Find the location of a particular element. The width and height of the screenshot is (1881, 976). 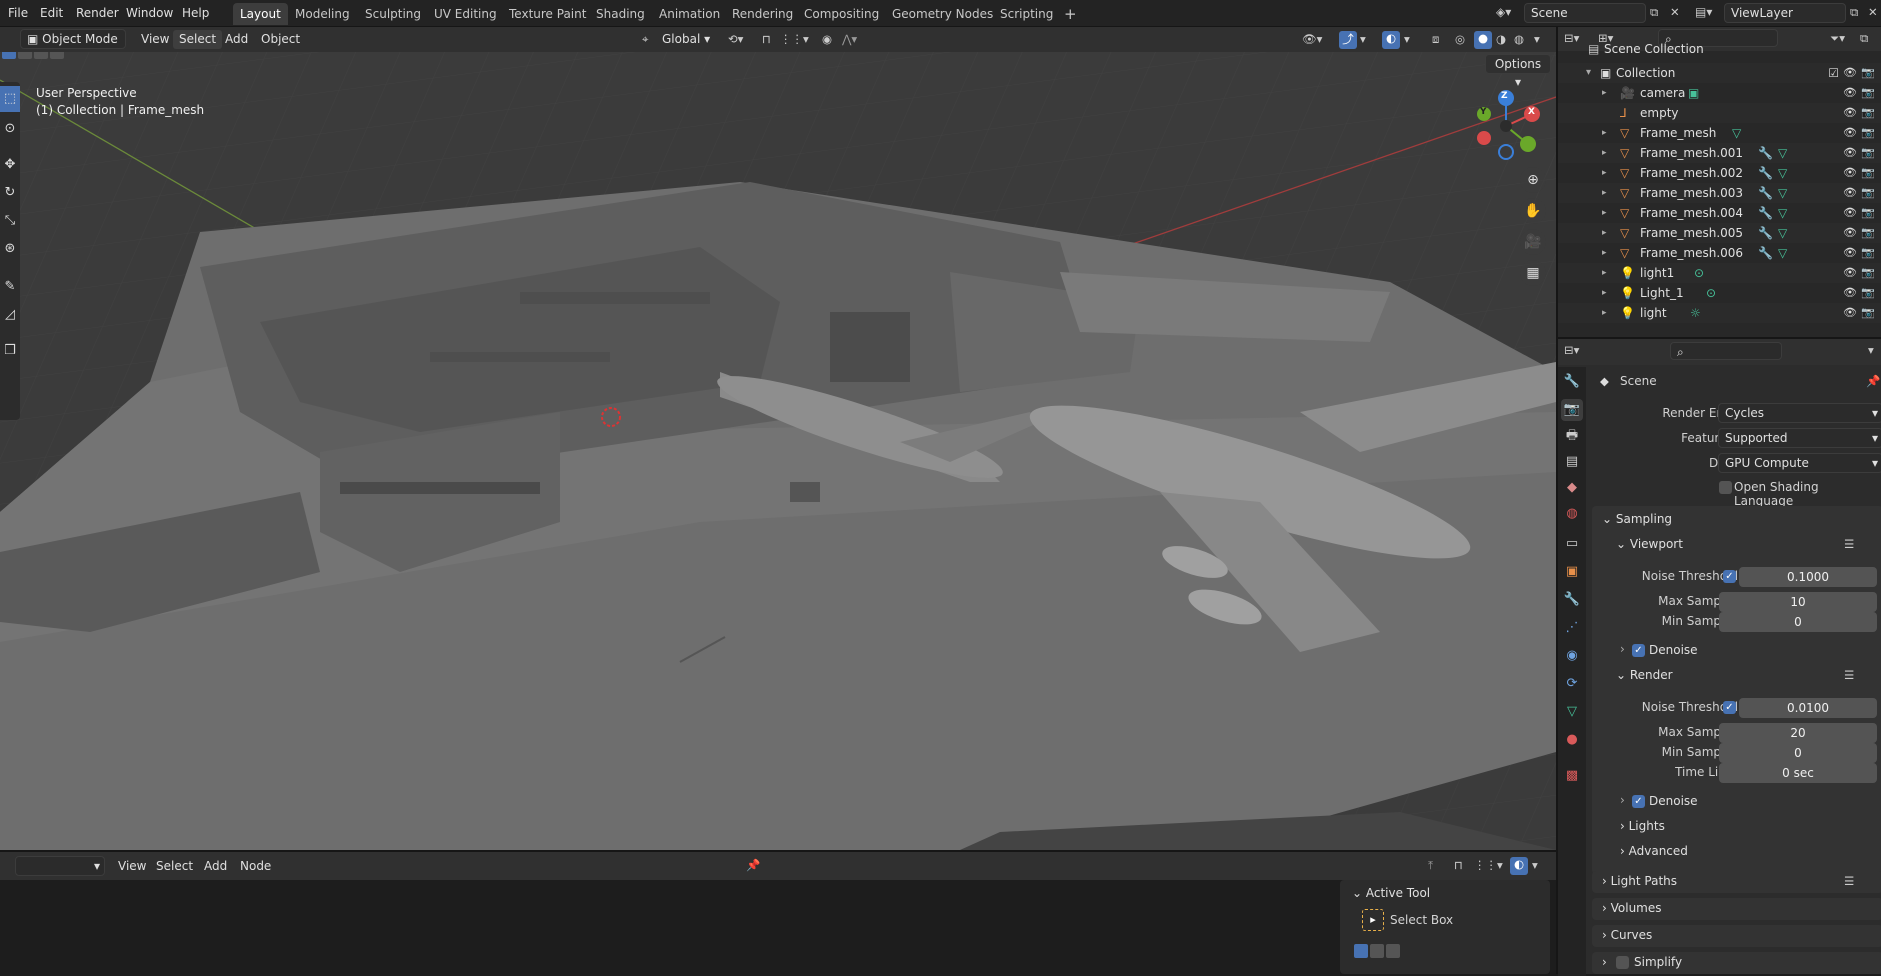

node-overlay-dropdown-icon: ▾ is located at coordinates (1535, 865).